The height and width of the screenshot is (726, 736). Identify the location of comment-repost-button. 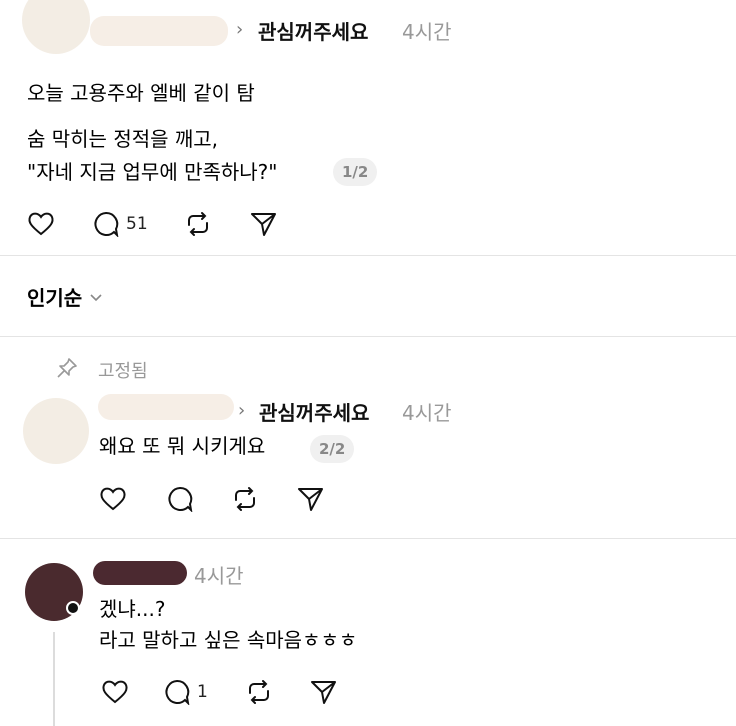
(259, 692).